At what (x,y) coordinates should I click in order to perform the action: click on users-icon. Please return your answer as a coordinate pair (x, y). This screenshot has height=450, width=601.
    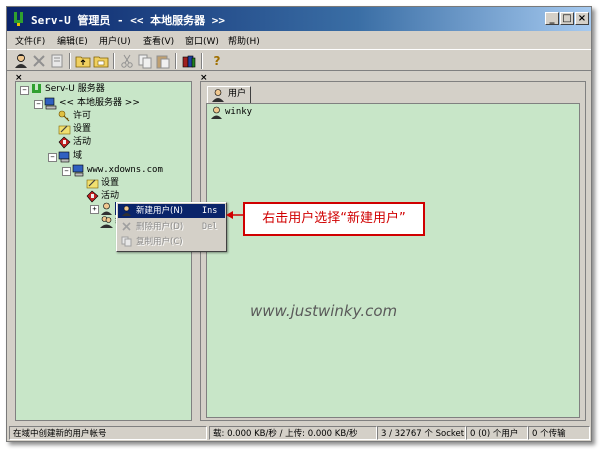
    Looking at the image, I should click on (106, 208).